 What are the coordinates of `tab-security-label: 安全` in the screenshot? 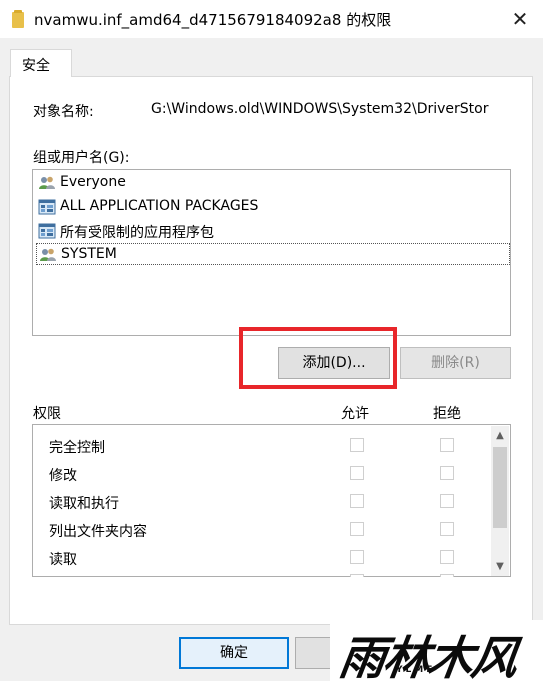 It's located at (36, 66).